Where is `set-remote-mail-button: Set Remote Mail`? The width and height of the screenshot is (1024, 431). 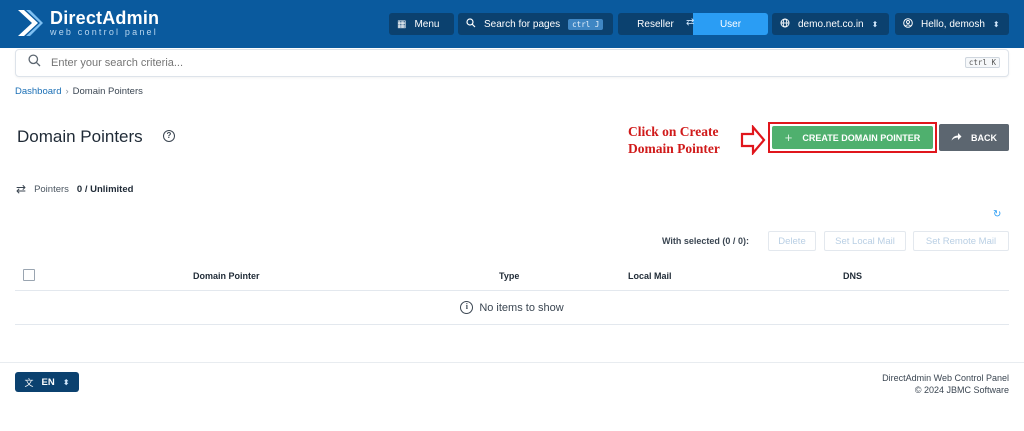 set-remote-mail-button: Set Remote Mail is located at coordinates (961, 241).